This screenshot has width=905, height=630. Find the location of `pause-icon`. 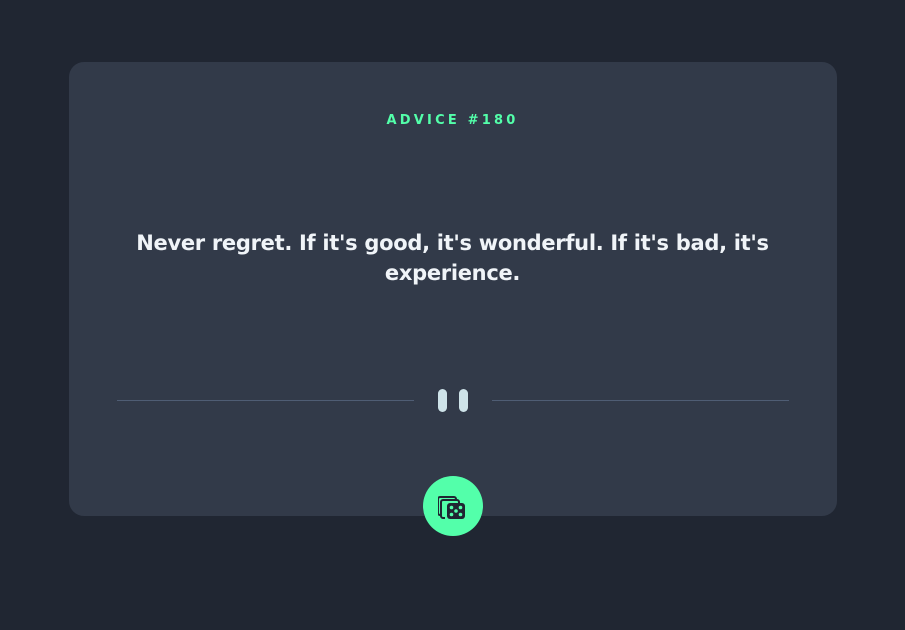

pause-icon is located at coordinates (453, 401).